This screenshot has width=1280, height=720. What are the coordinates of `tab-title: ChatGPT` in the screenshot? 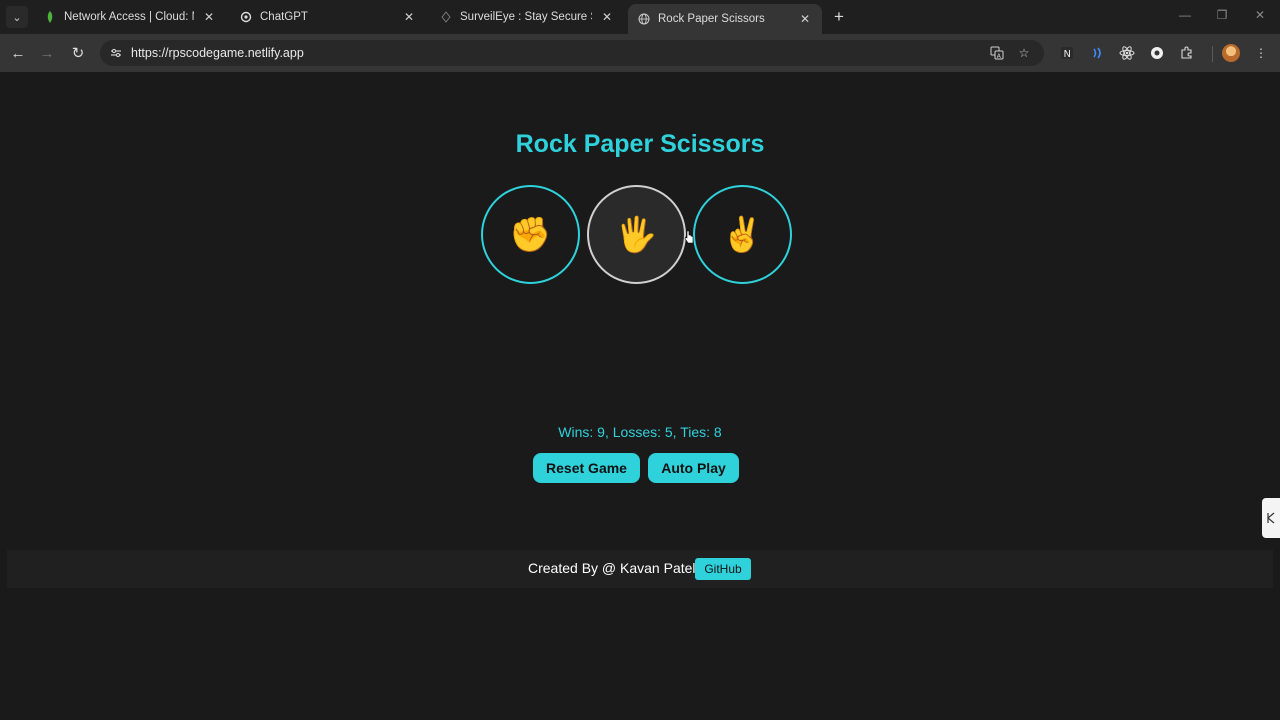 It's located at (284, 17).